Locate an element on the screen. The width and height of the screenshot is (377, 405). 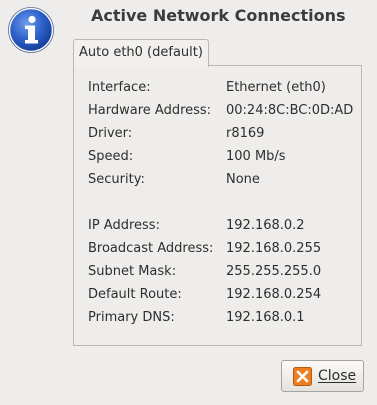
detail-label: Default Route: is located at coordinates (135, 294).